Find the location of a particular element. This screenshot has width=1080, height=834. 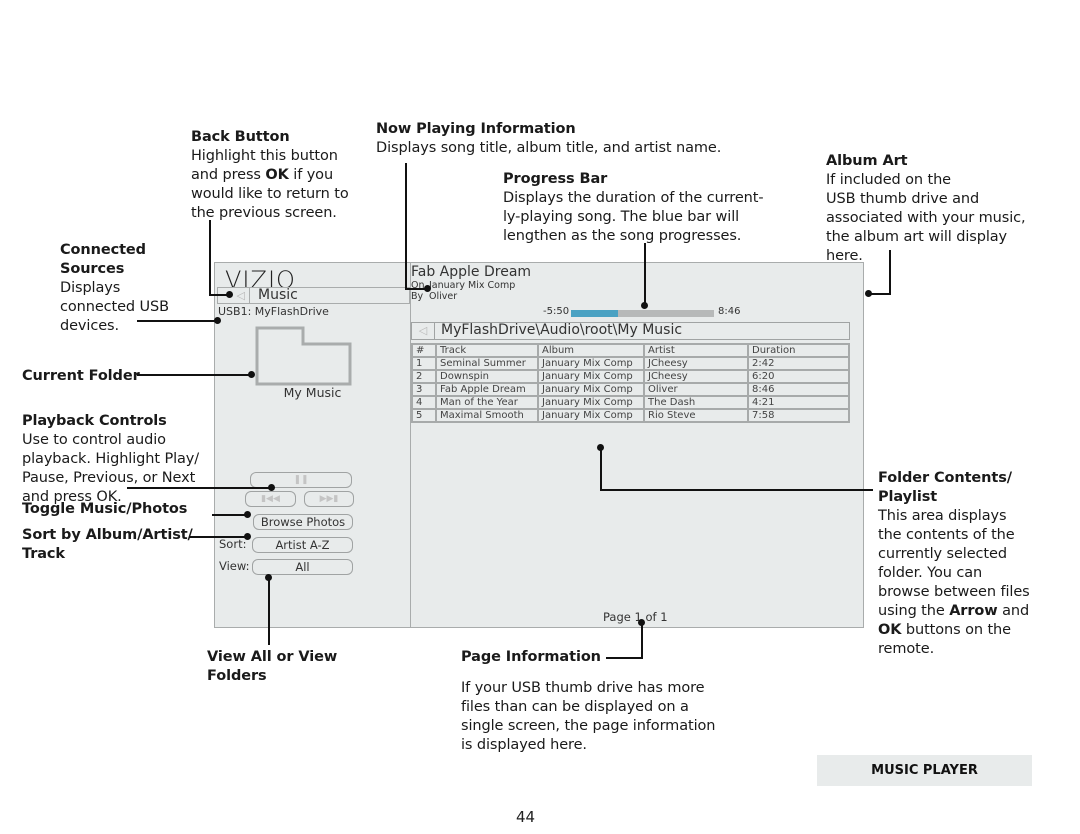

artist-value: Oliver is located at coordinates (443, 296).